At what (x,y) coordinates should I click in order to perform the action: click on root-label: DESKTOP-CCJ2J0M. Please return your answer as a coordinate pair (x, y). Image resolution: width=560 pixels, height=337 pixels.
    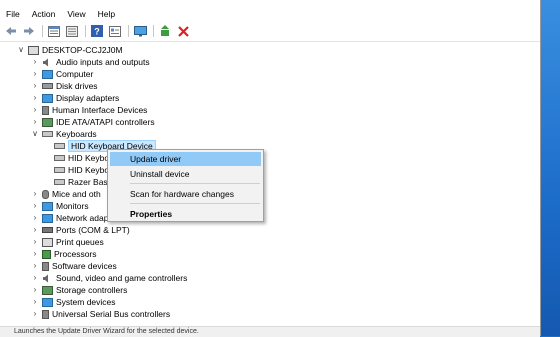
    Looking at the image, I should click on (82, 50).